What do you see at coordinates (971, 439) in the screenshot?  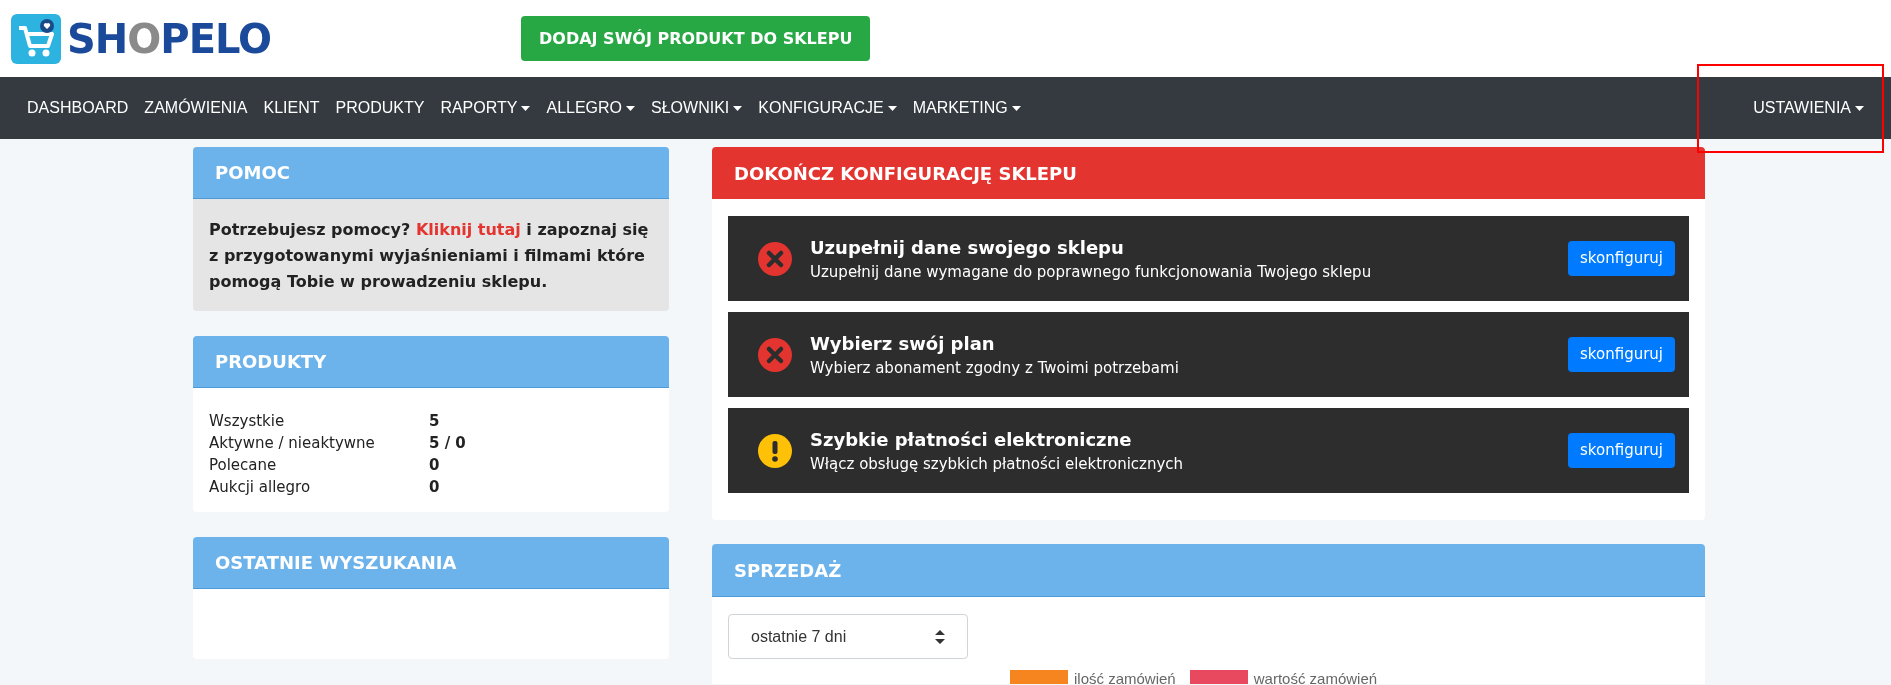 I see `task-title: Szybkie płatności elektroniczne` at bounding box center [971, 439].